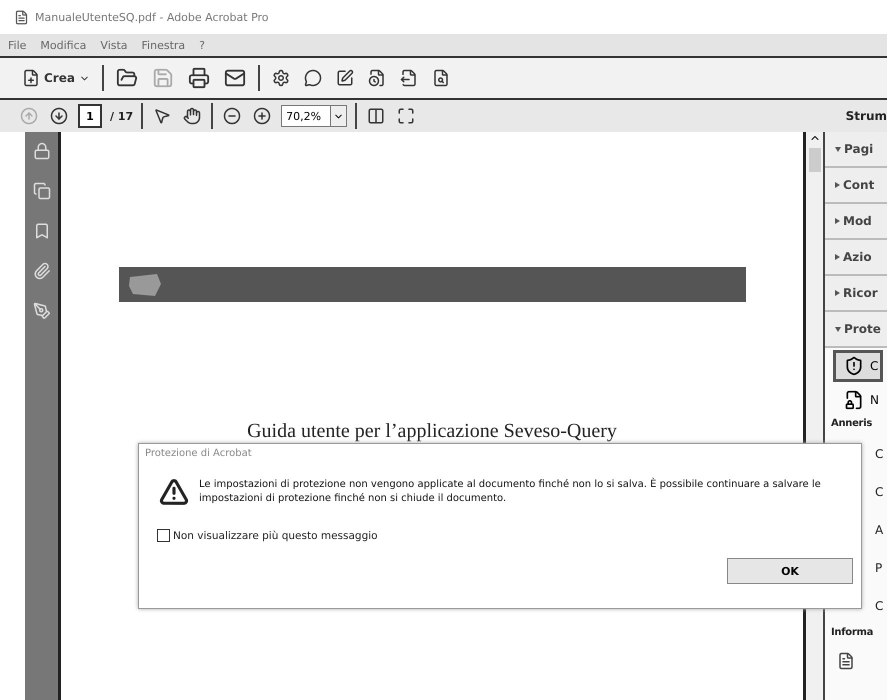  I want to click on page-count: / 17, so click(122, 116).